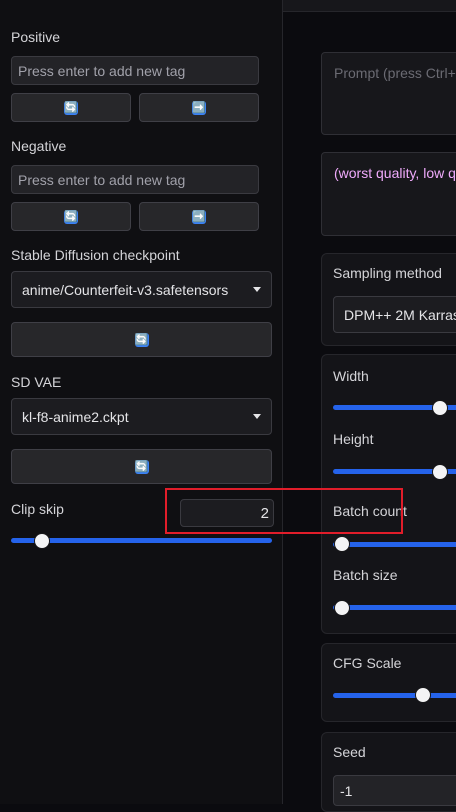 The height and width of the screenshot is (812, 456). Describe the element at coordinates (75, 416) in the screenshot. I see `vae-value: kl-f8-anime2.ckpt` at that location.